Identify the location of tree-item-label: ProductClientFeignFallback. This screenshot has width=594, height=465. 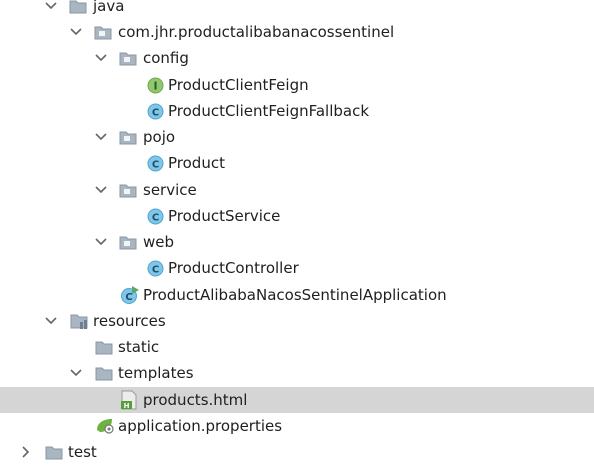
(269, 111).